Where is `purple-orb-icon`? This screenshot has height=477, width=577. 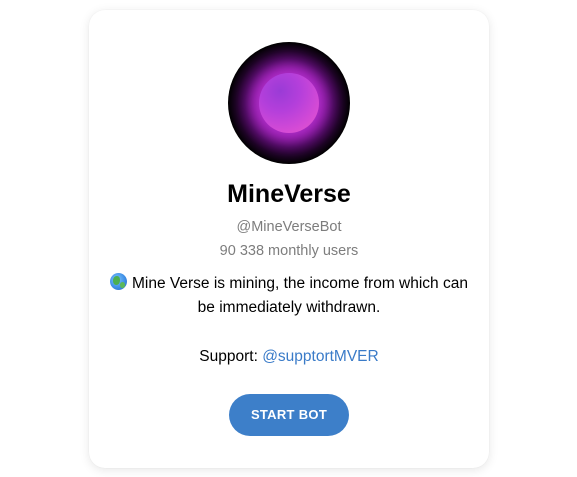
purple-orb-icon is located at coordinates (289, 103).